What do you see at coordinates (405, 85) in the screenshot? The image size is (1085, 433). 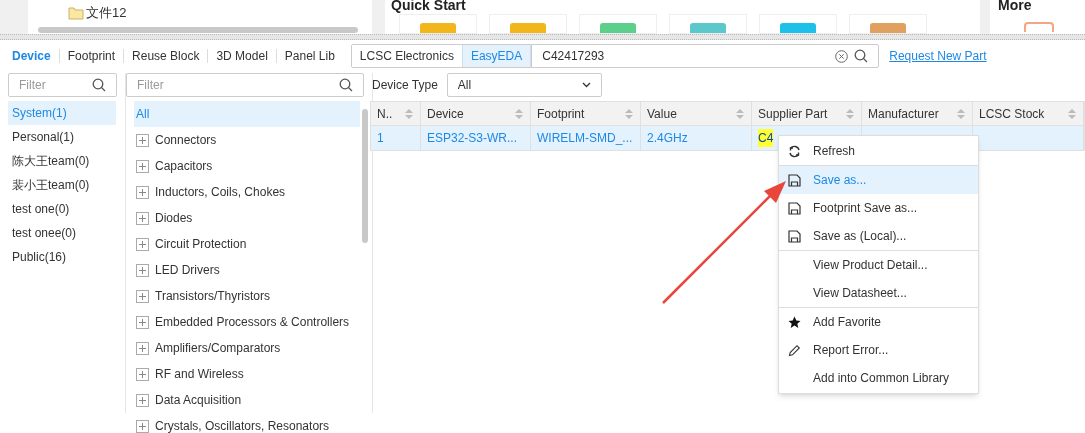 I see `field-label: Device Type` at bounding box center [405, 85].